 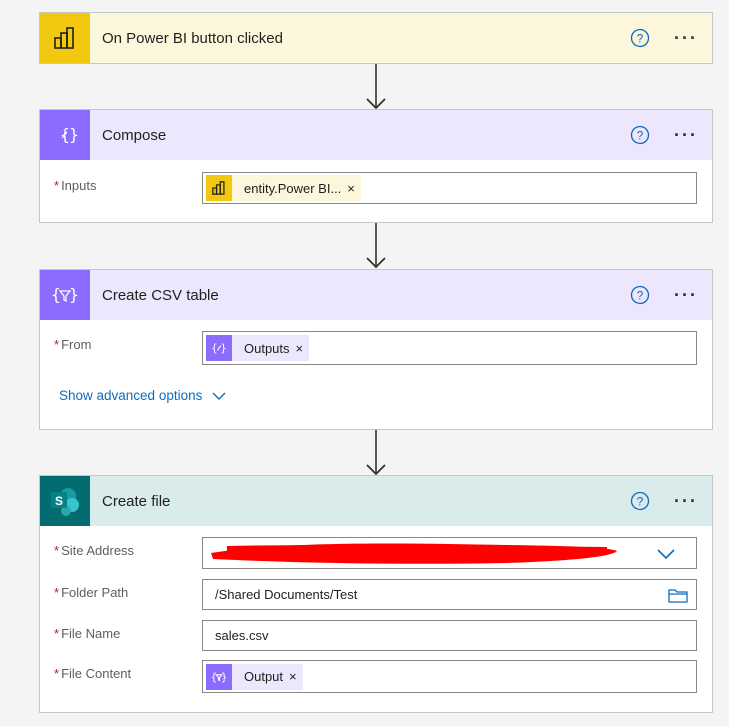 What do you see at coordinates (65, 501) in the screenshot?
I see `sharepoint-icon: S` at bounding box center [65, 501].